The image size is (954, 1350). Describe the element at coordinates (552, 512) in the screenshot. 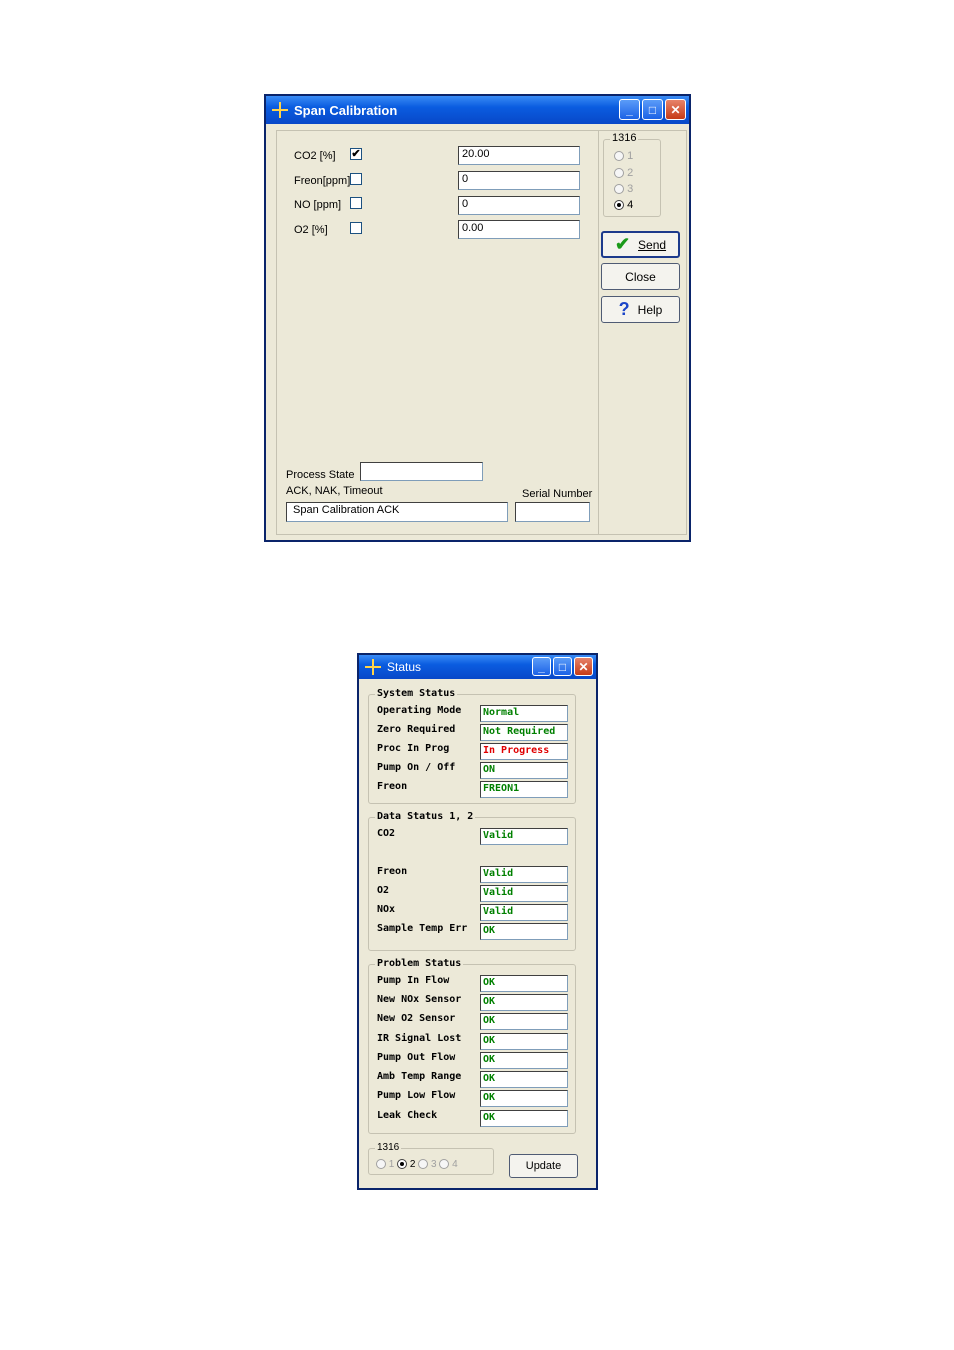

I see `serial-number-field` at that location.